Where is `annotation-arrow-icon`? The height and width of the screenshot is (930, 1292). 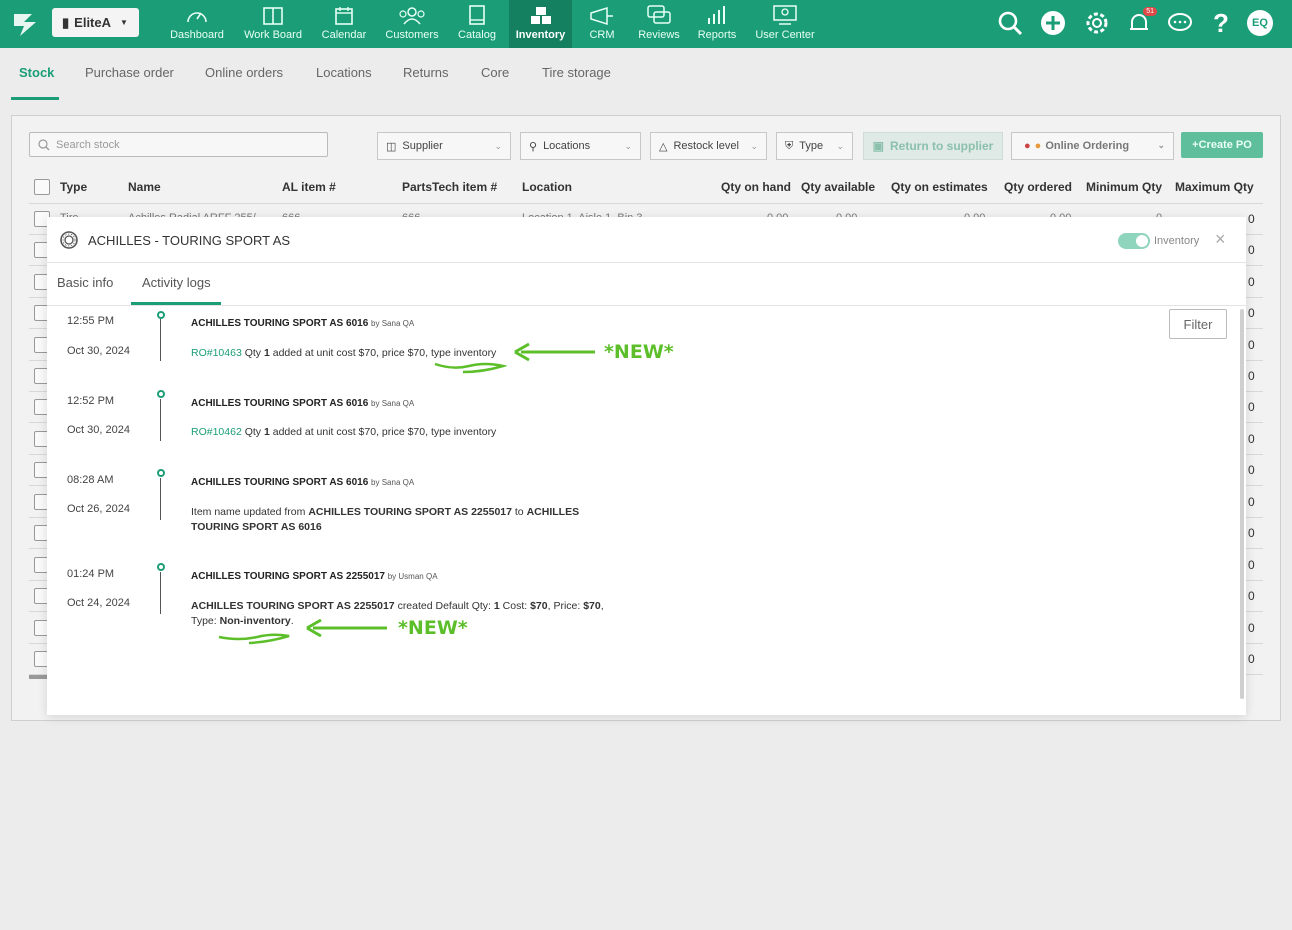
annotation-arrow-icon is located at coordinates (554, 352).